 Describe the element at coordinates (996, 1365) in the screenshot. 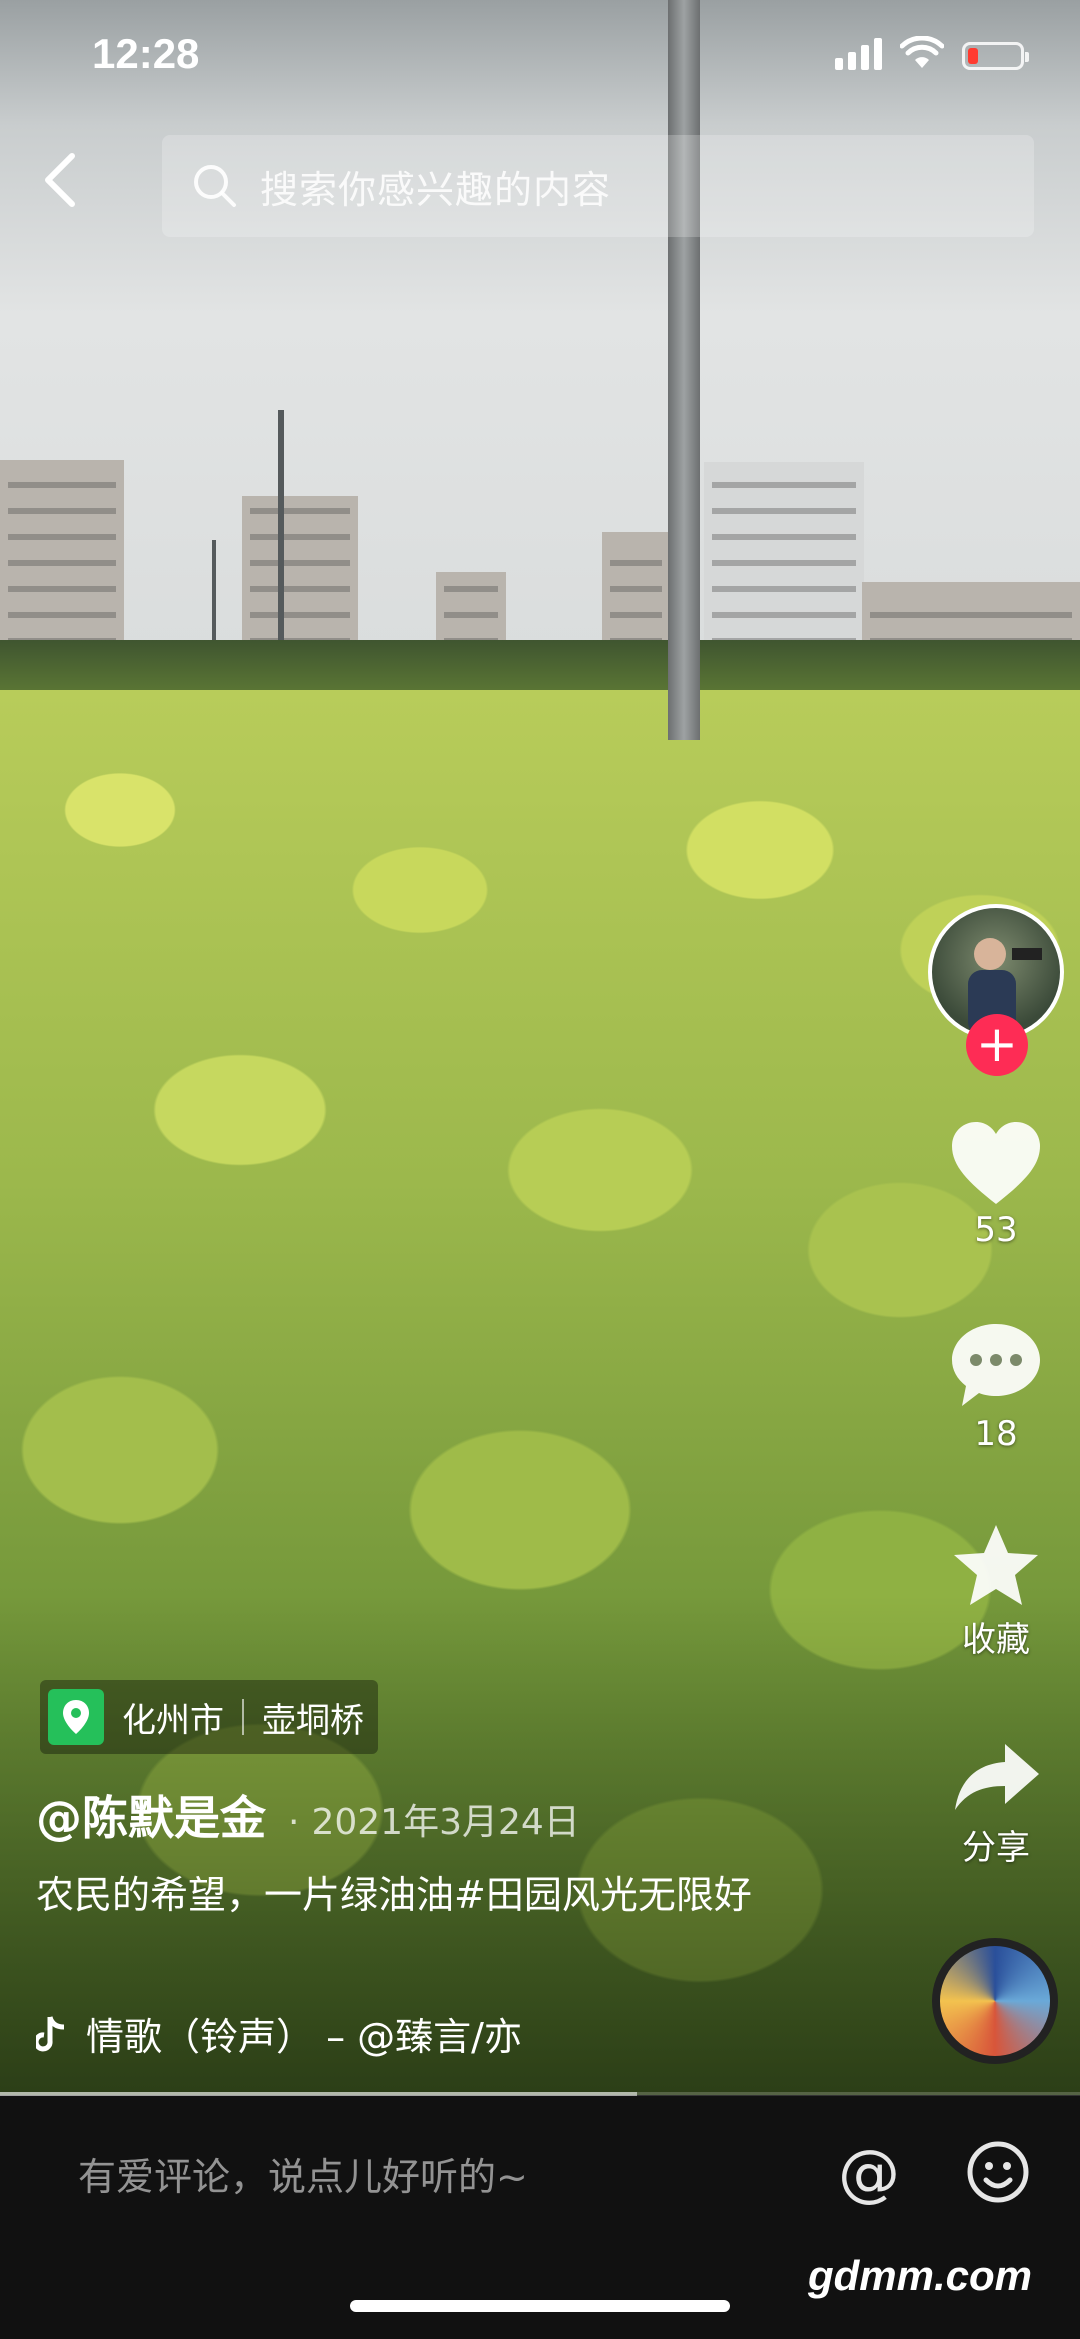

I see `comment-bubble-icon` at that location.